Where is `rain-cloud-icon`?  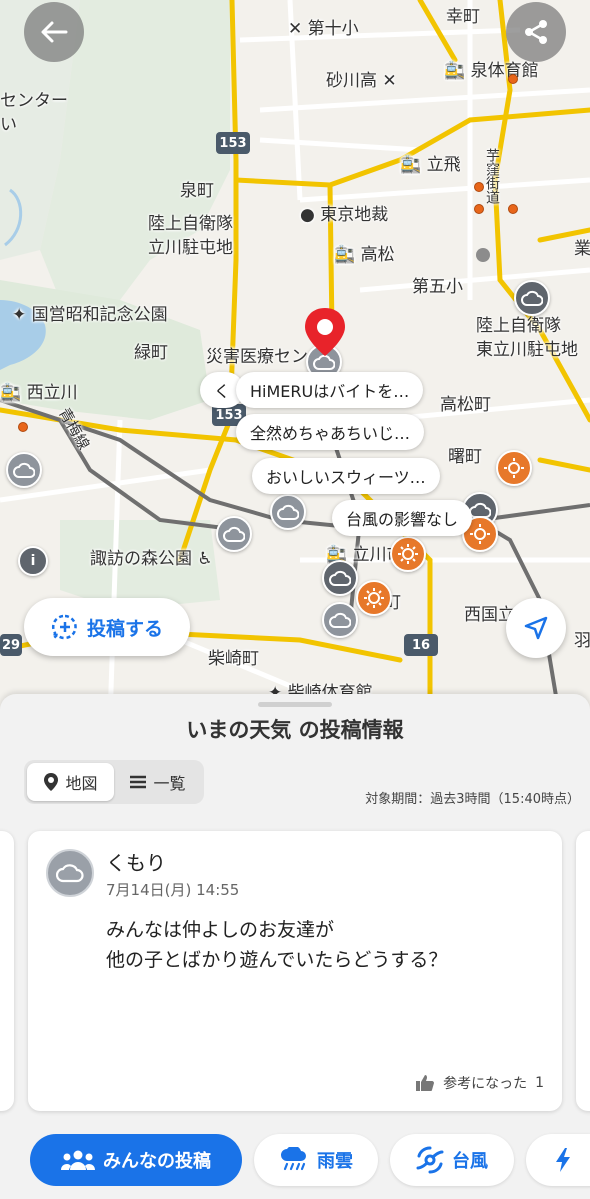
rain-cloud-icon is located at coordinates (293, 1159).